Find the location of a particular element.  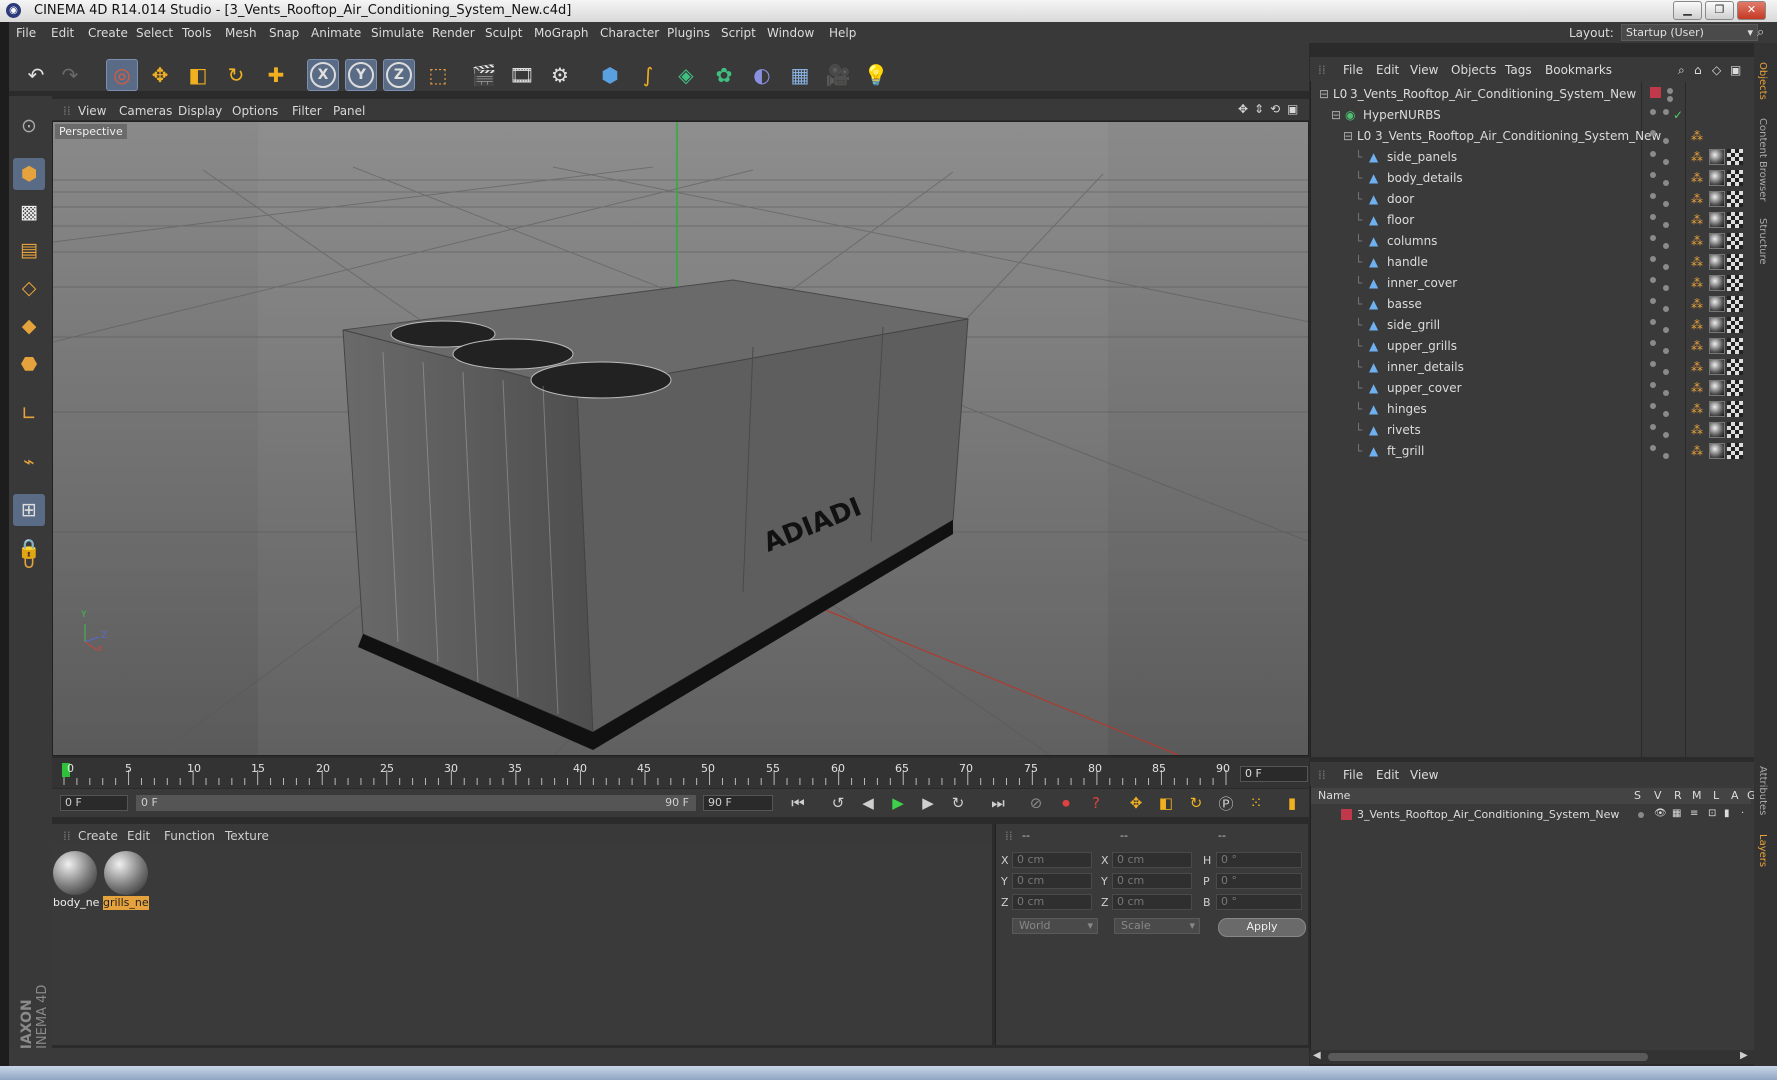

frame-range-slider: 0 F 90 F is located at coordinates (416, 803).